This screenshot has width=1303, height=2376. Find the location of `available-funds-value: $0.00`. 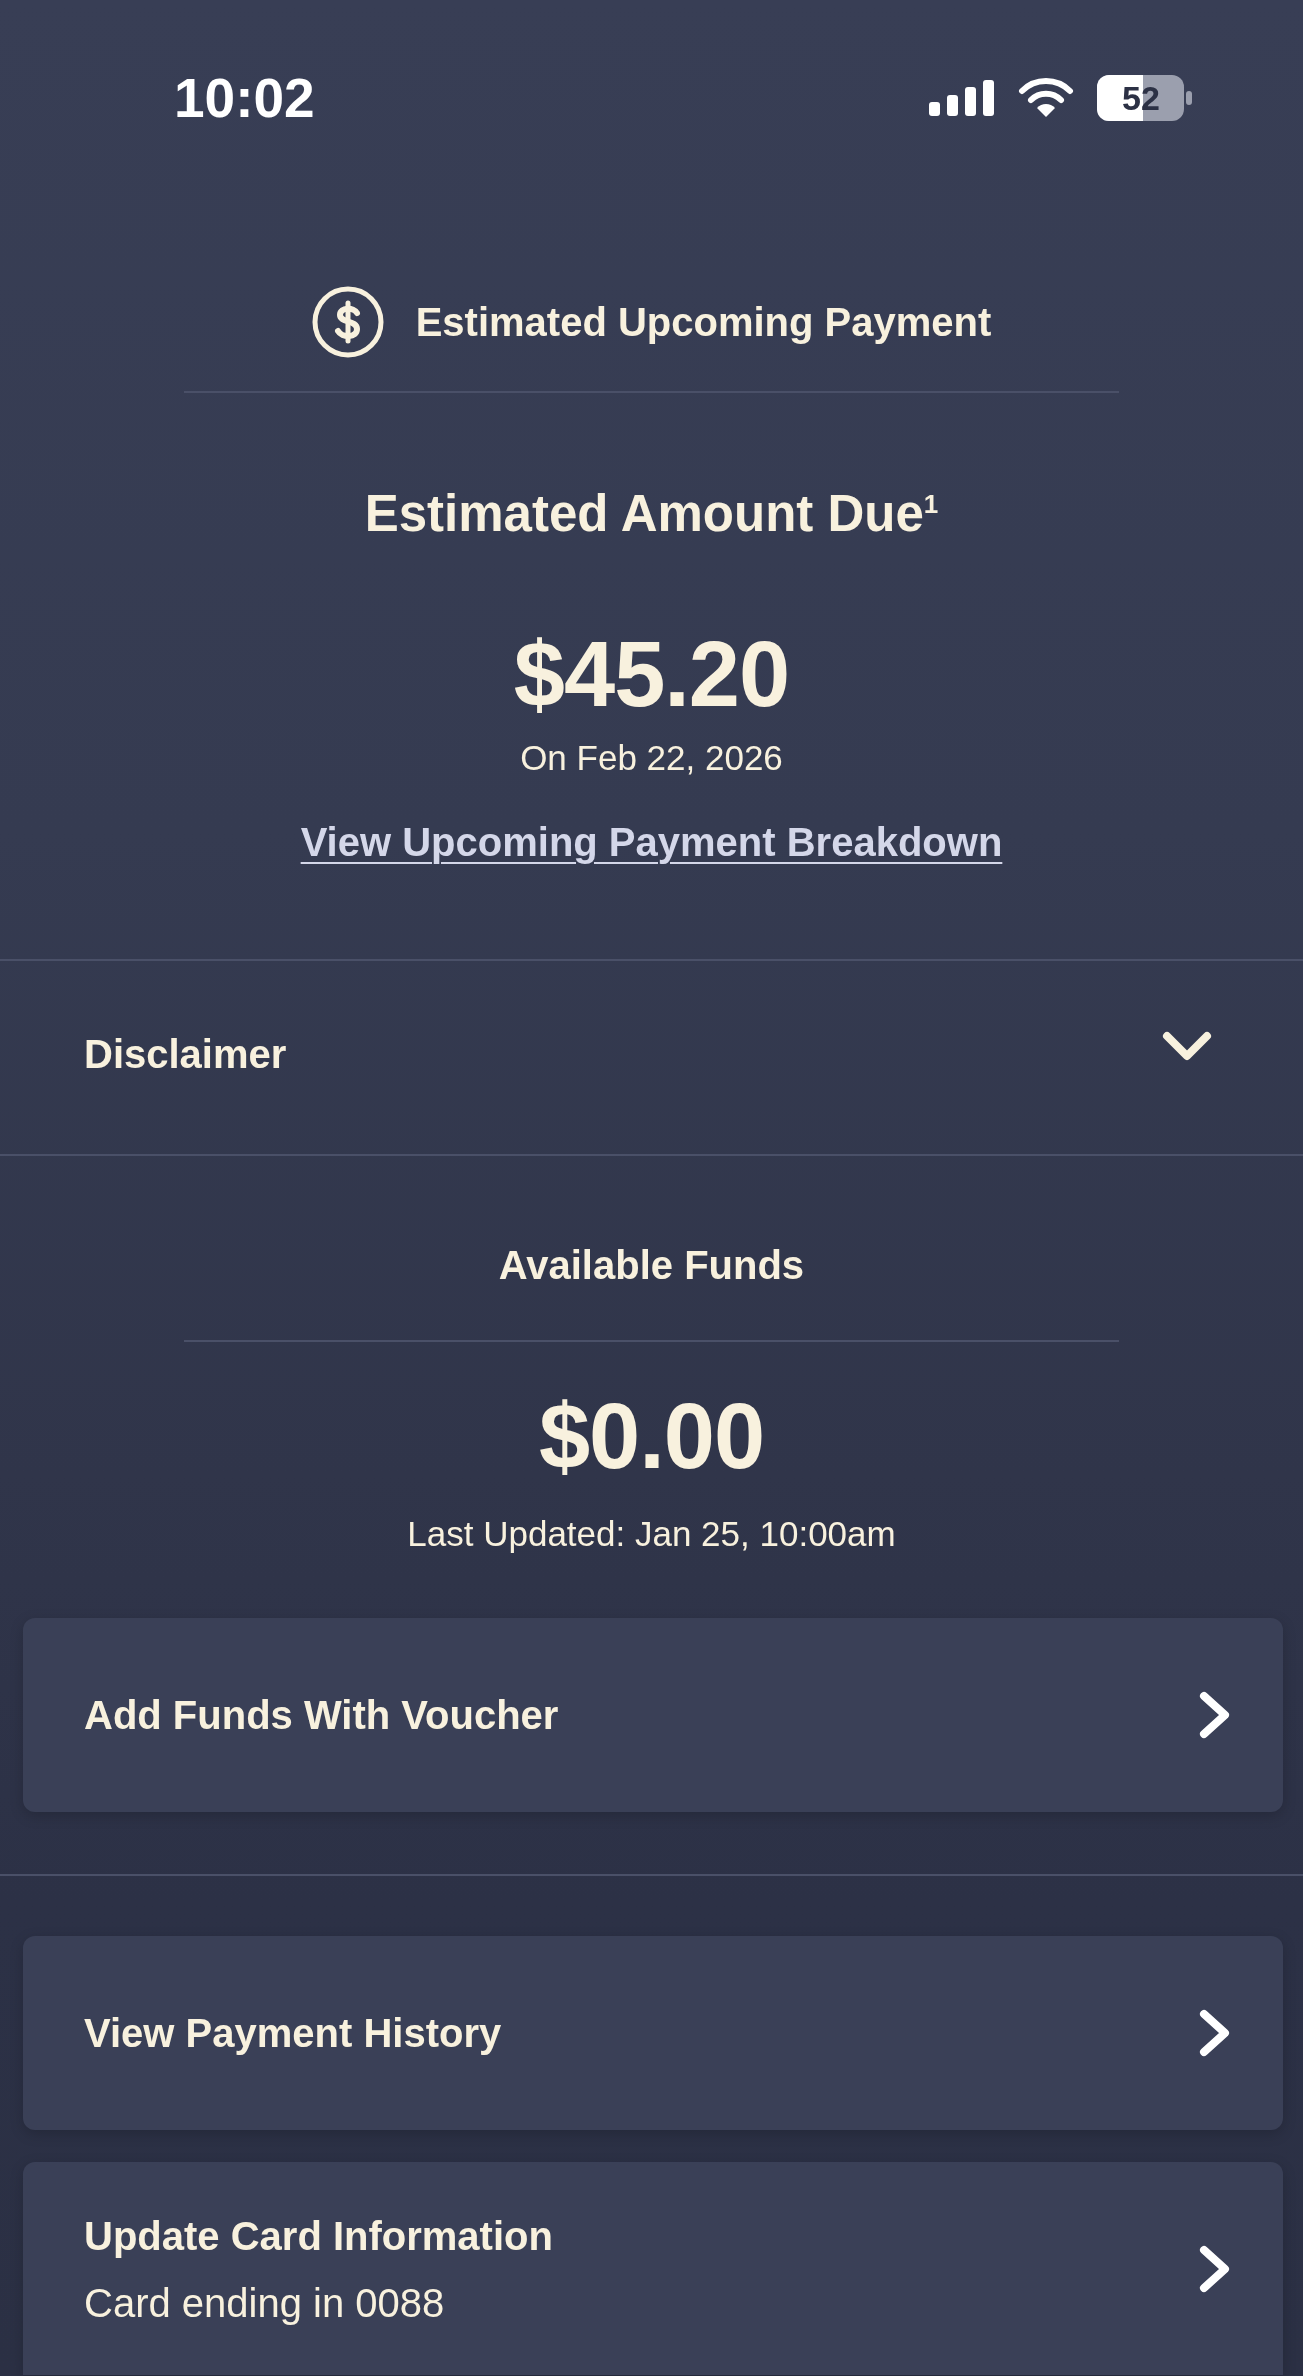

available-funds-value: $0.00 is located at coordinates (651, 1436).